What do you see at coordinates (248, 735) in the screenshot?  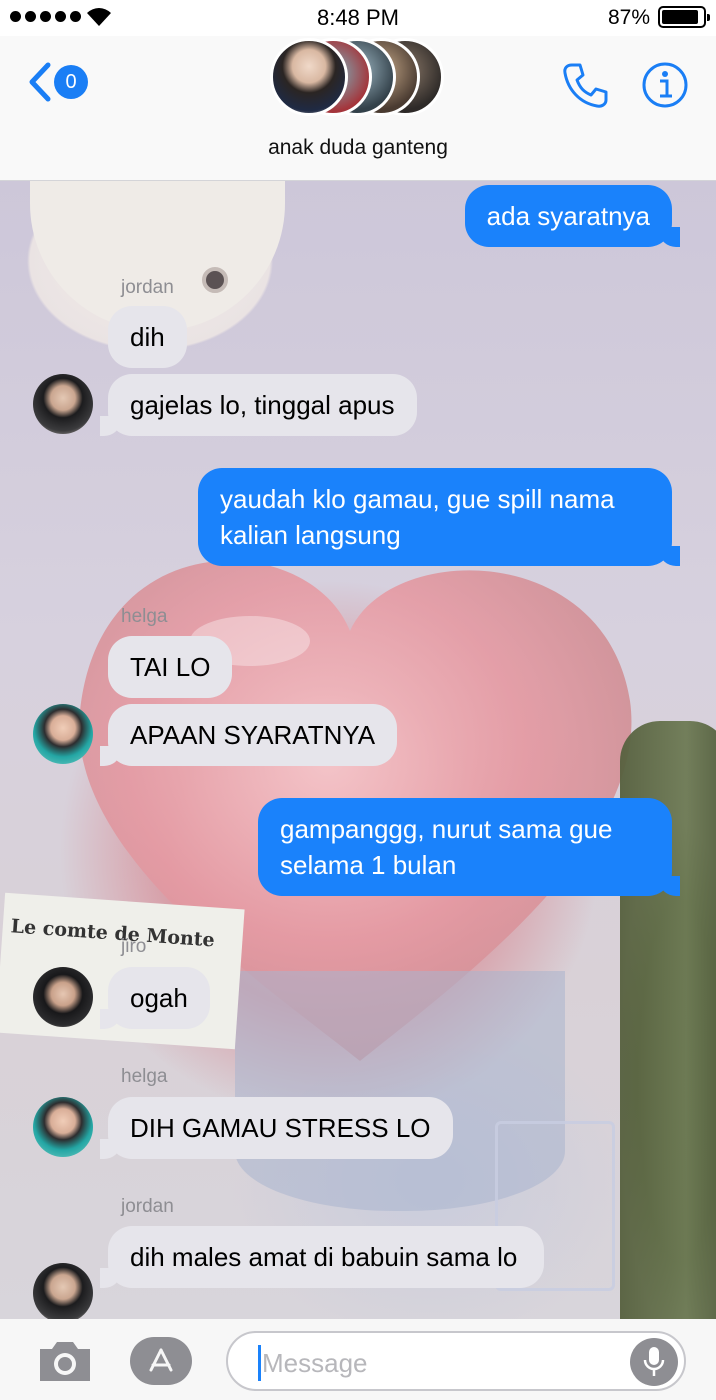 I see `message-incoming: APAAN SYARATNYA` at bounding box center [248, 735].